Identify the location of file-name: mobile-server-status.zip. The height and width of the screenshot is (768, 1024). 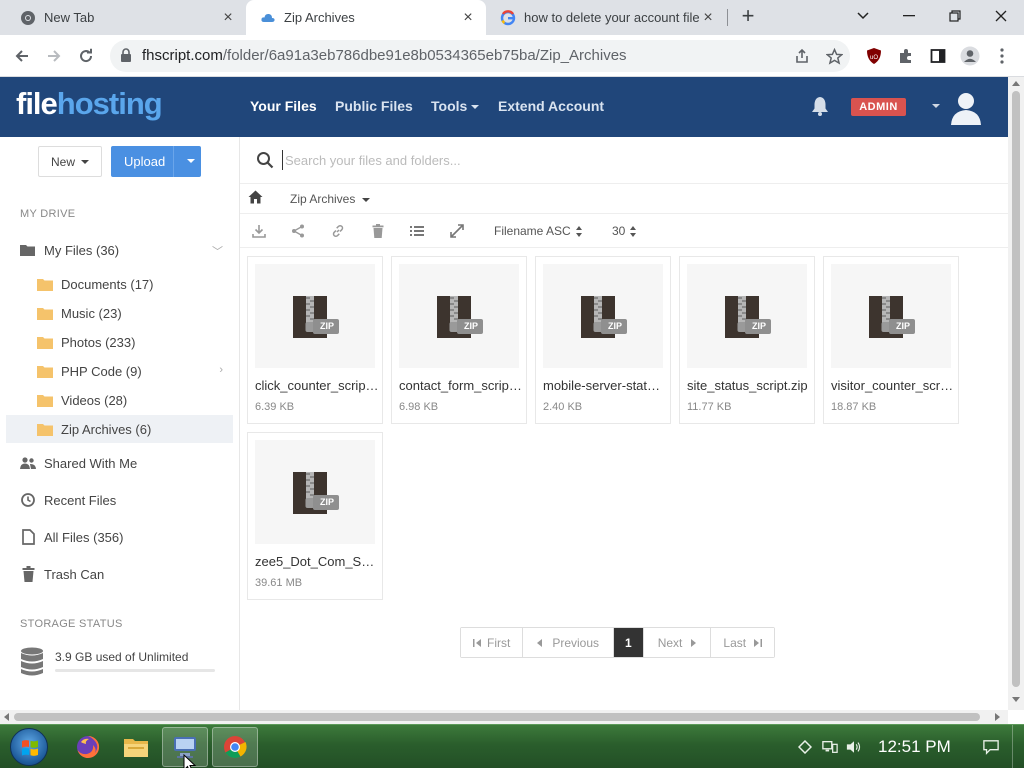
(605, 385).